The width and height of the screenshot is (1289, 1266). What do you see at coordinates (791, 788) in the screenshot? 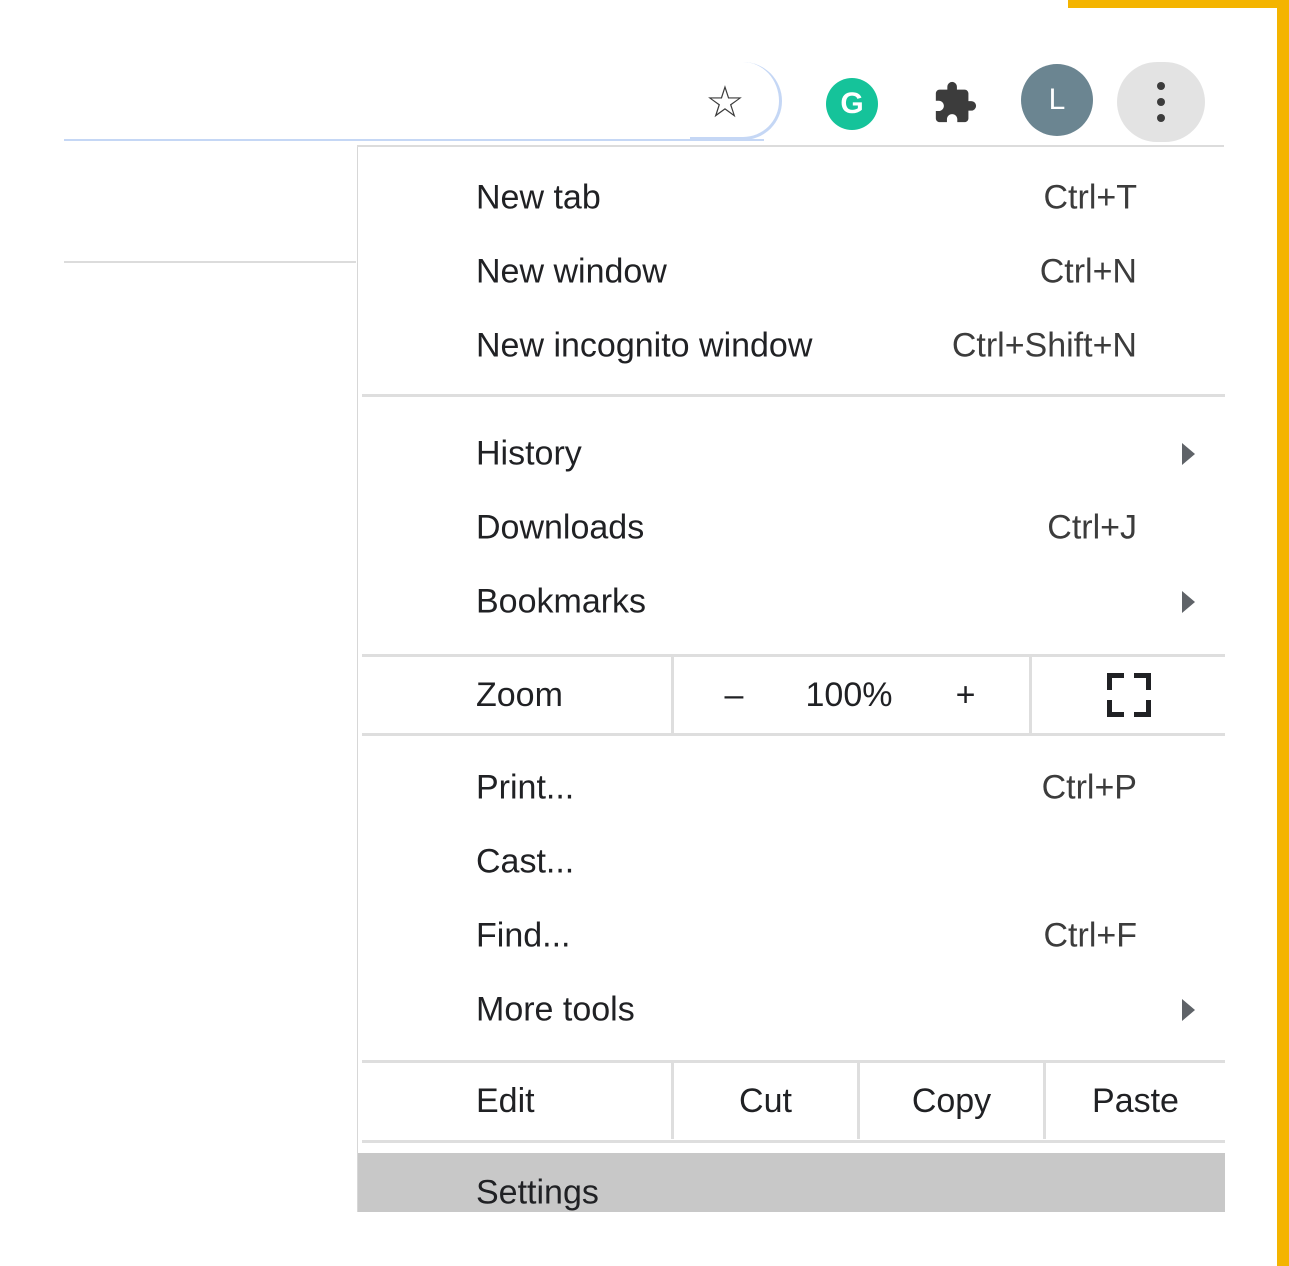
I see `menu-item-print: Print... Ctrl+P` at bounding box center [791, 788].